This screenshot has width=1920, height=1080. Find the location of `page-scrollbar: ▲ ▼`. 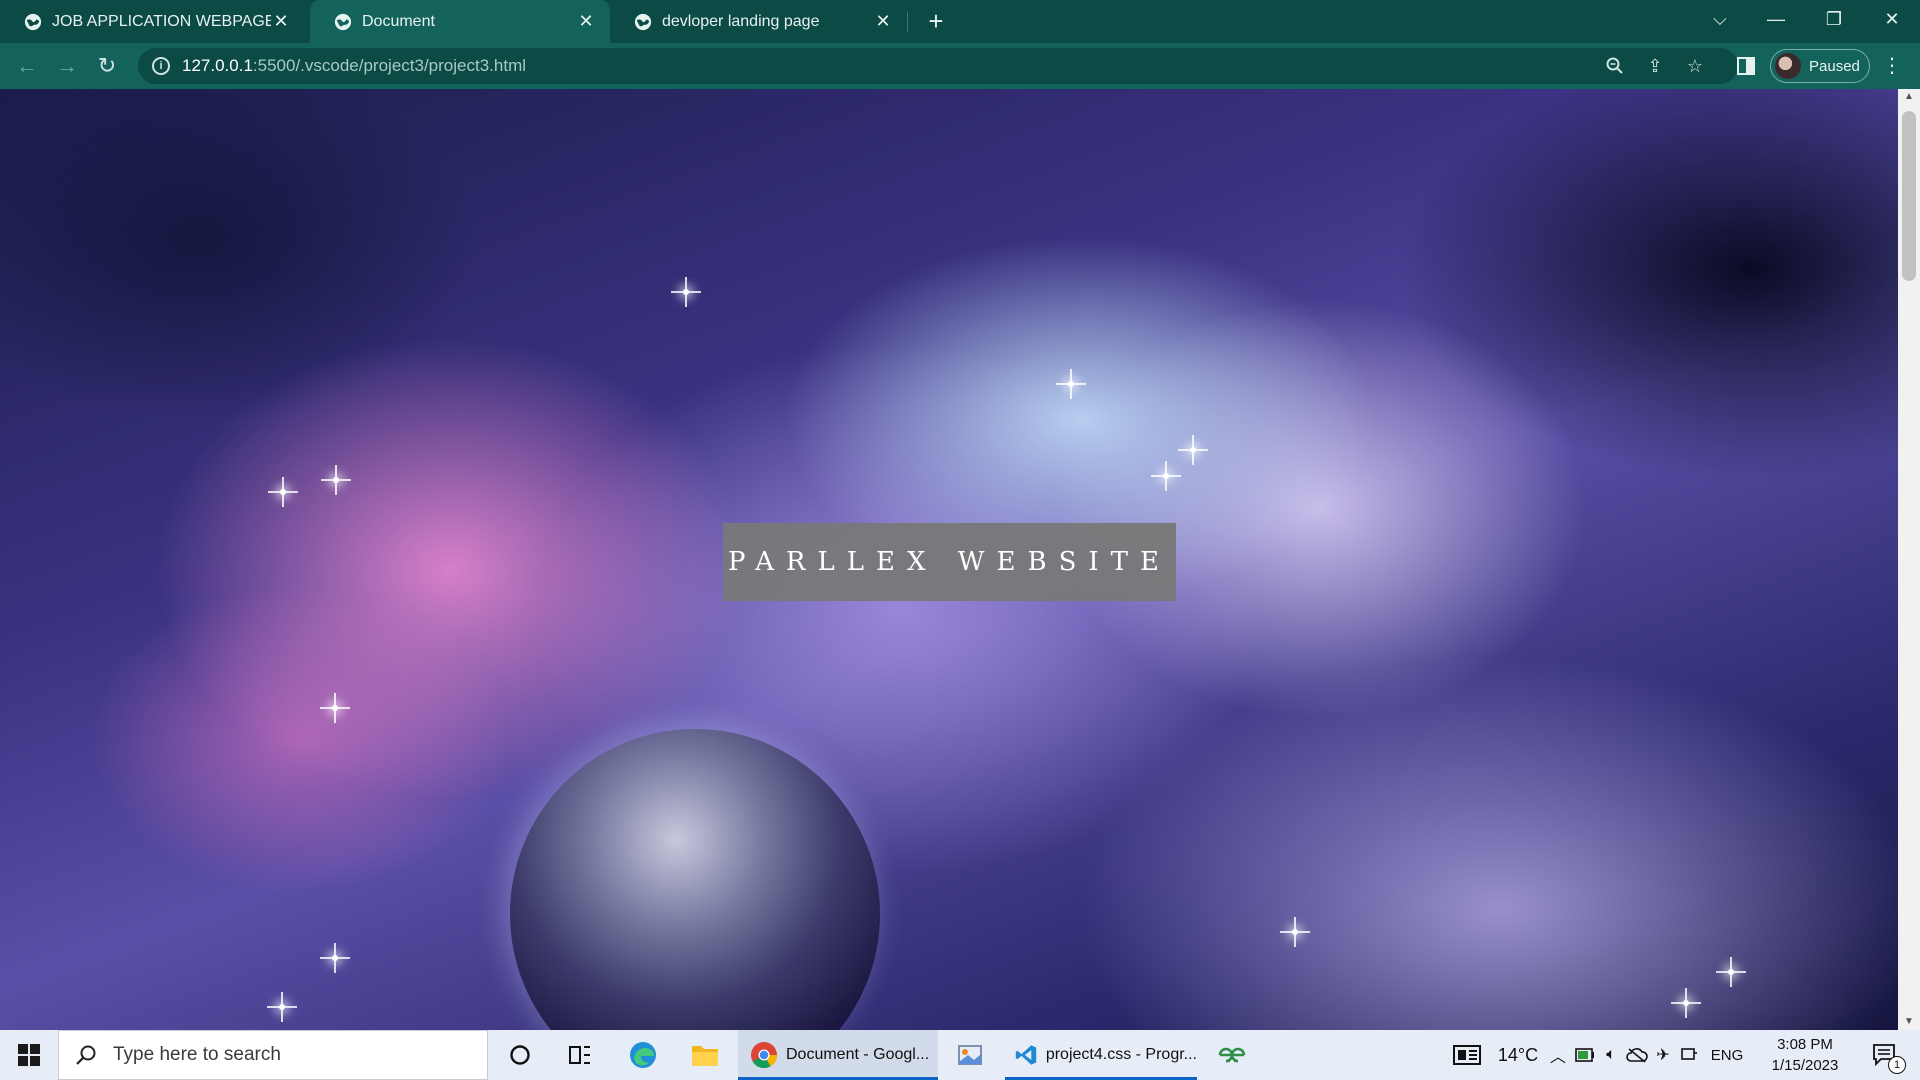

page-scrollbar: ▲ ▼ is located at coordinates (1909, 559).